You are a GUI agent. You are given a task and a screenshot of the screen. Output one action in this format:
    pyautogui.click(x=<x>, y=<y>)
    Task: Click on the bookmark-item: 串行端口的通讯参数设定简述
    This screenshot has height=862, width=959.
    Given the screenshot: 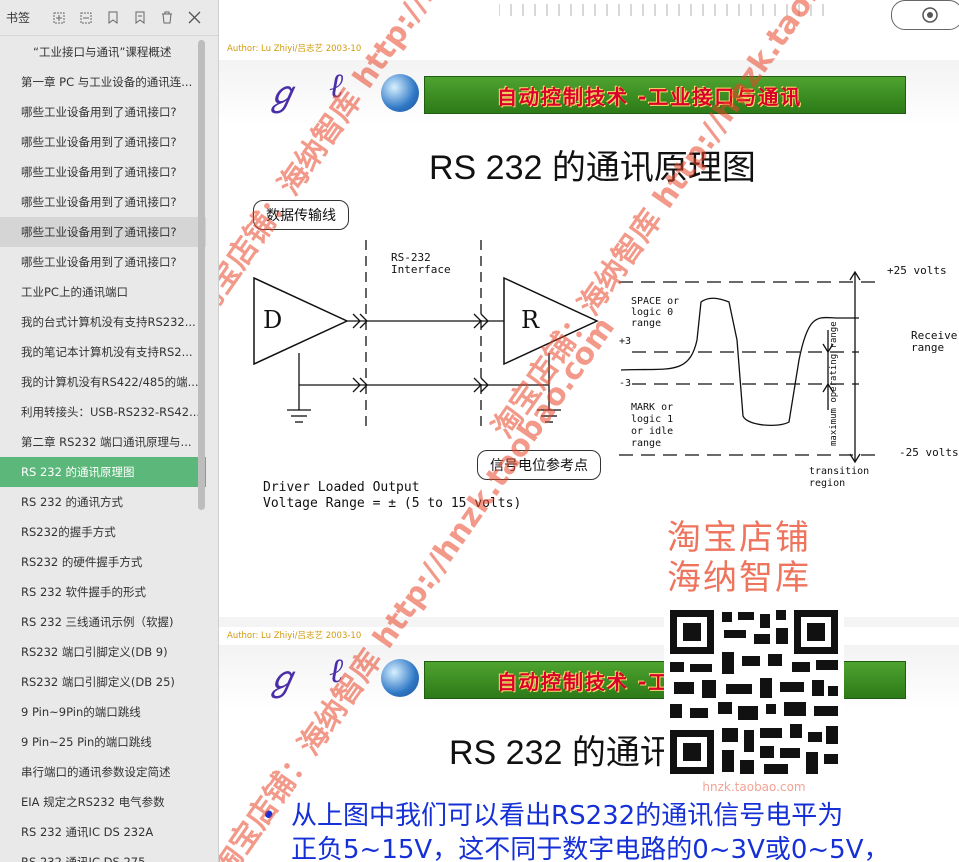 What is the action you would take?
    pyautogui.click(x=103, y=772)
    